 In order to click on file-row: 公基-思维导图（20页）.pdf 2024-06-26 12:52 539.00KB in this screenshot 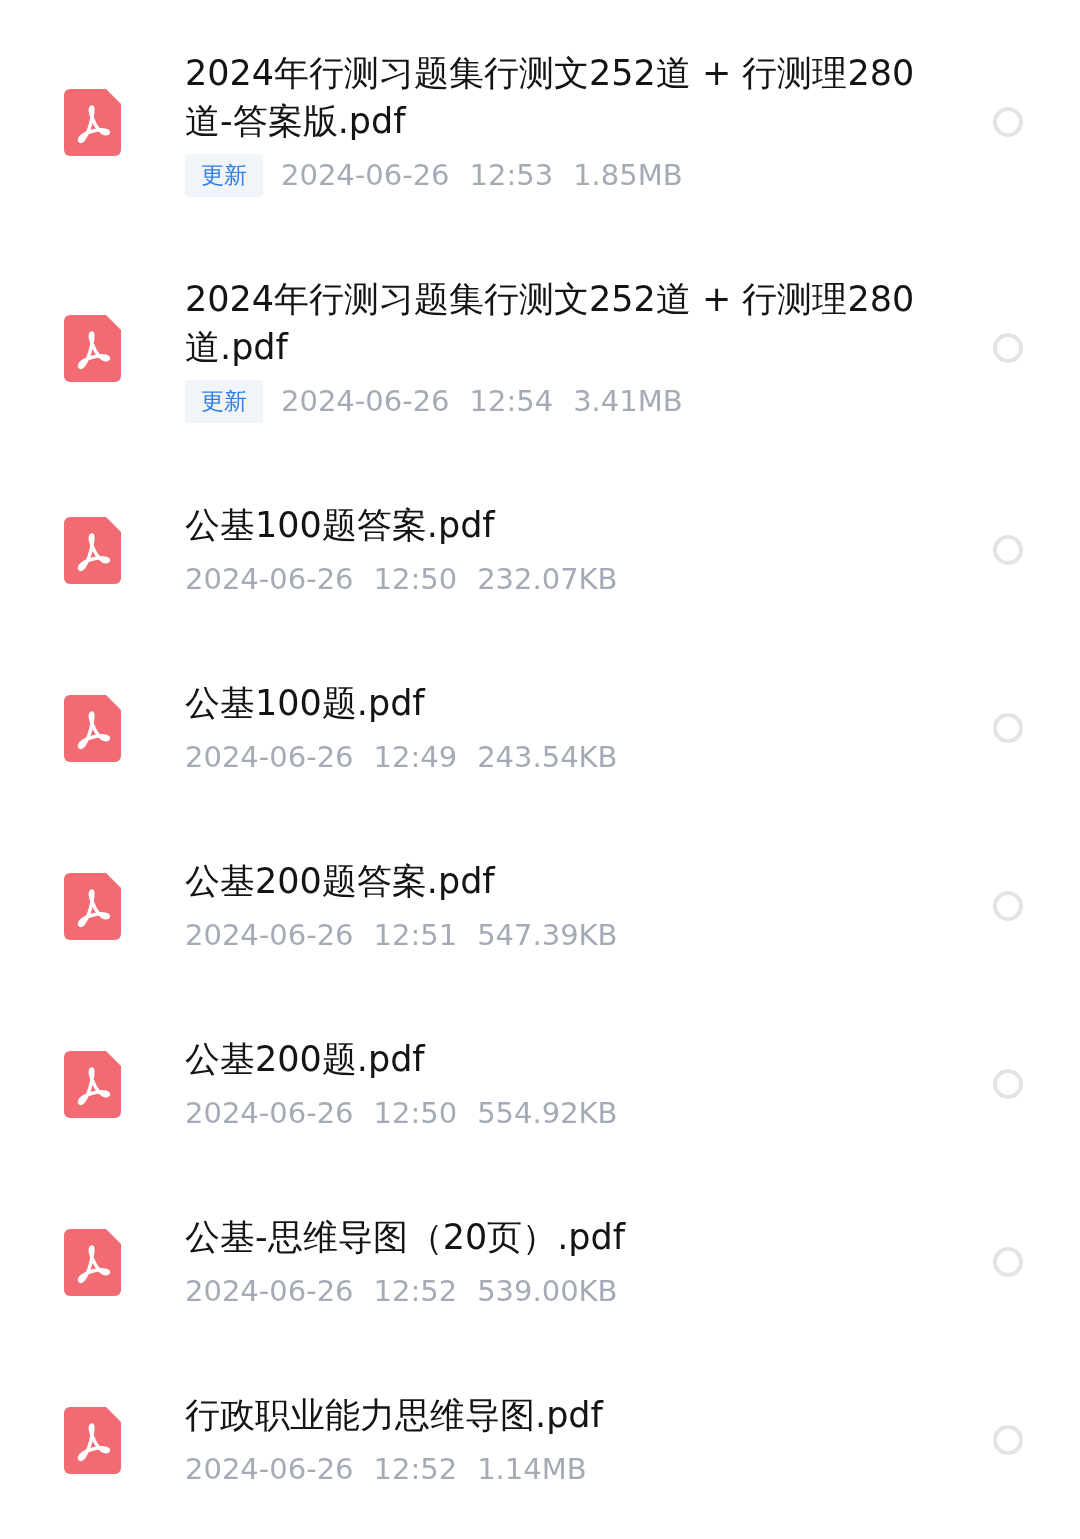, I will do `click(540, 1262)`.